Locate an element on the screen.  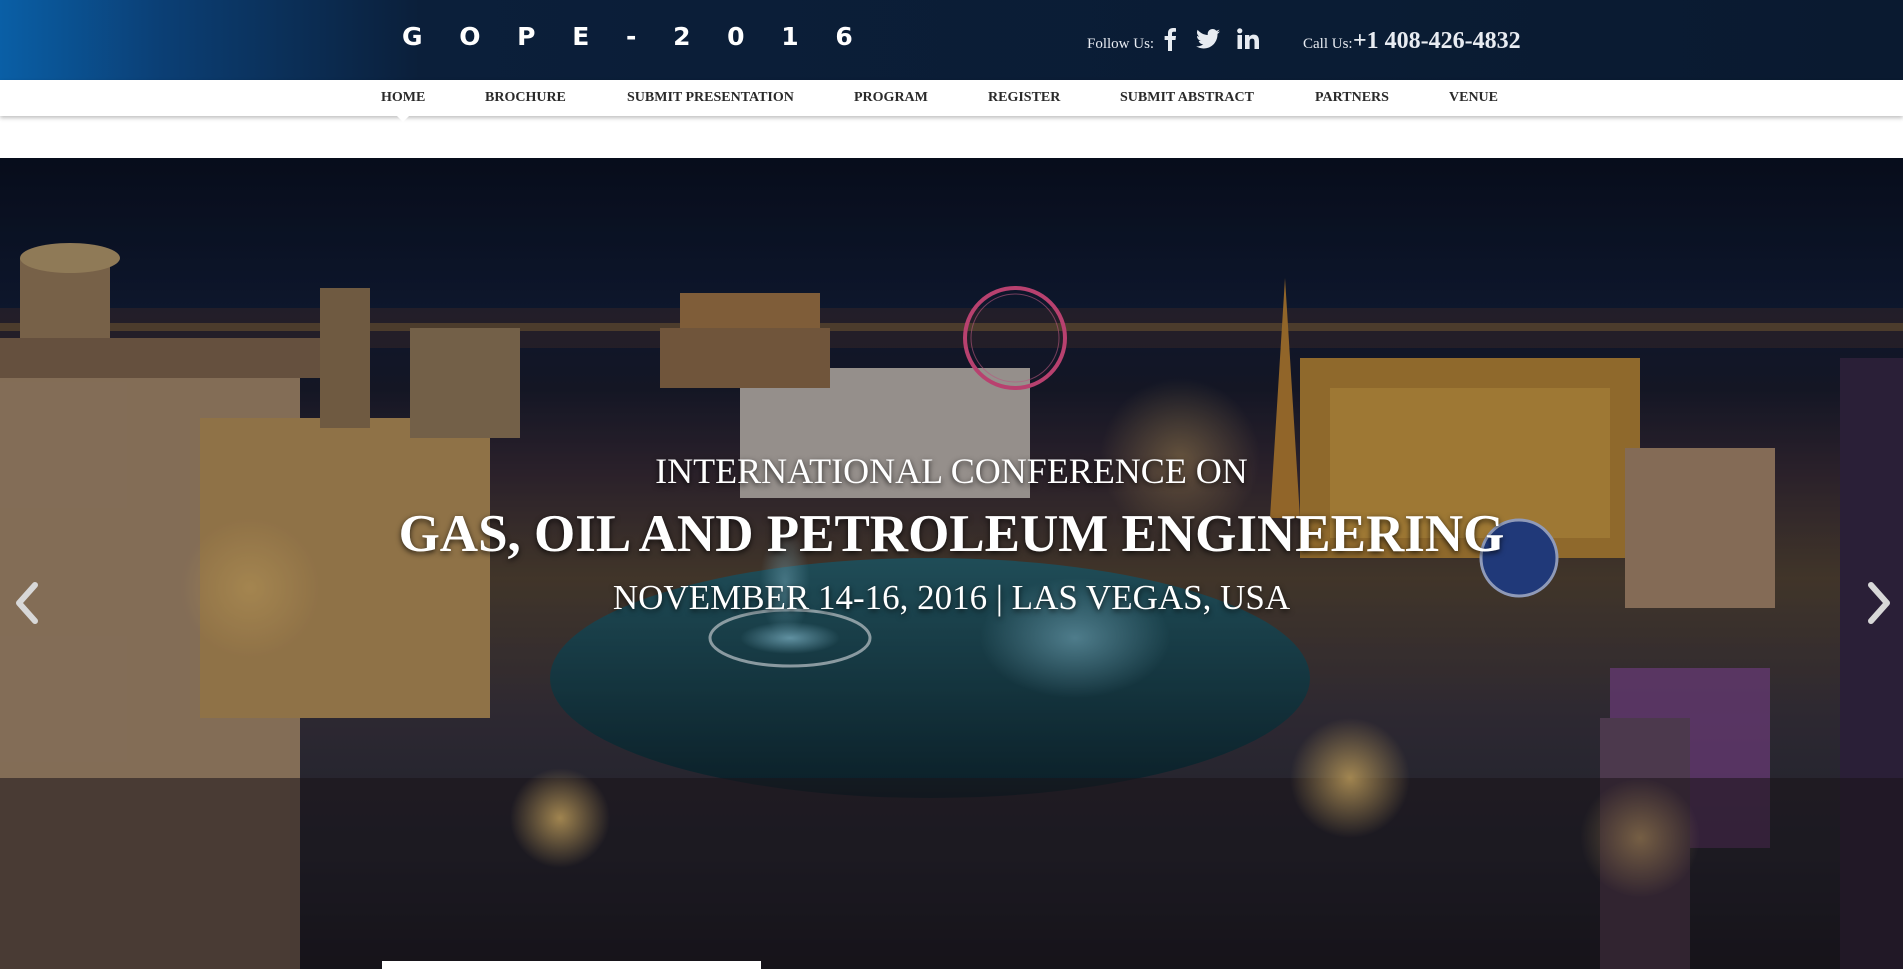
nav-item-program: PROGRAM is located at coordinates (891, 98).